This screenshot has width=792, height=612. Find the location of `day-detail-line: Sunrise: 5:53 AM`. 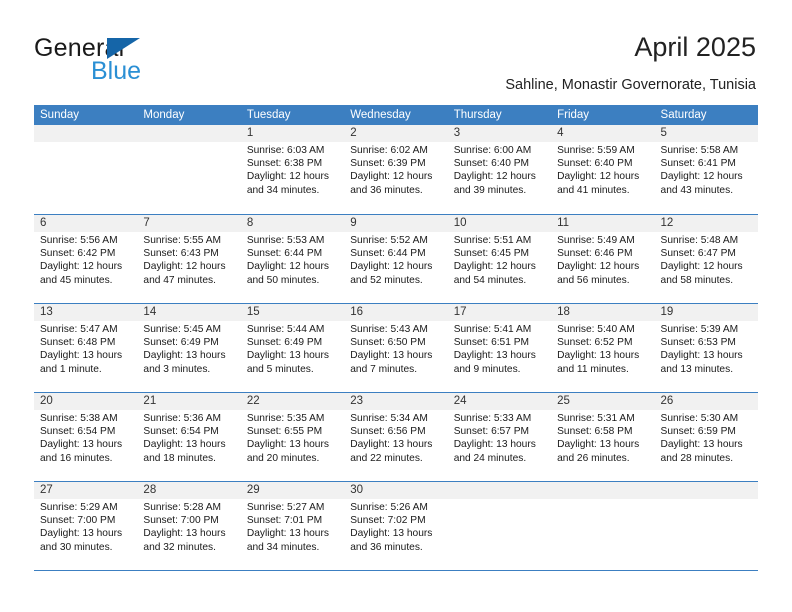

day-detail-line: Sunrise: 5:53 AM is located at coordinates (285, 240).